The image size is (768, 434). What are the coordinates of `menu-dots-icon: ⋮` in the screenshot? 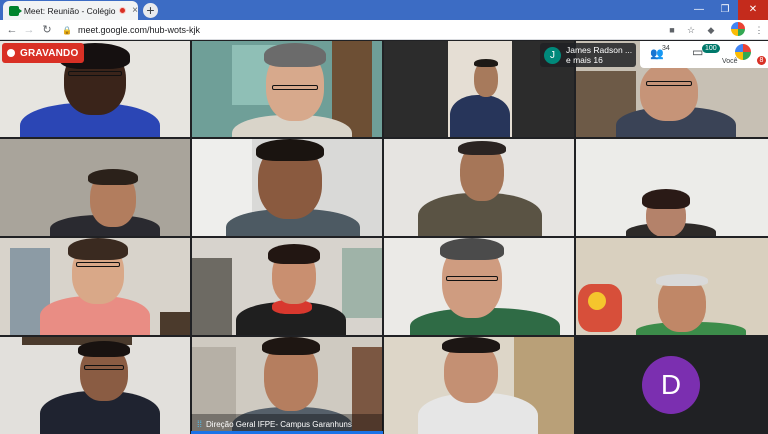 It's located at (759, 30).